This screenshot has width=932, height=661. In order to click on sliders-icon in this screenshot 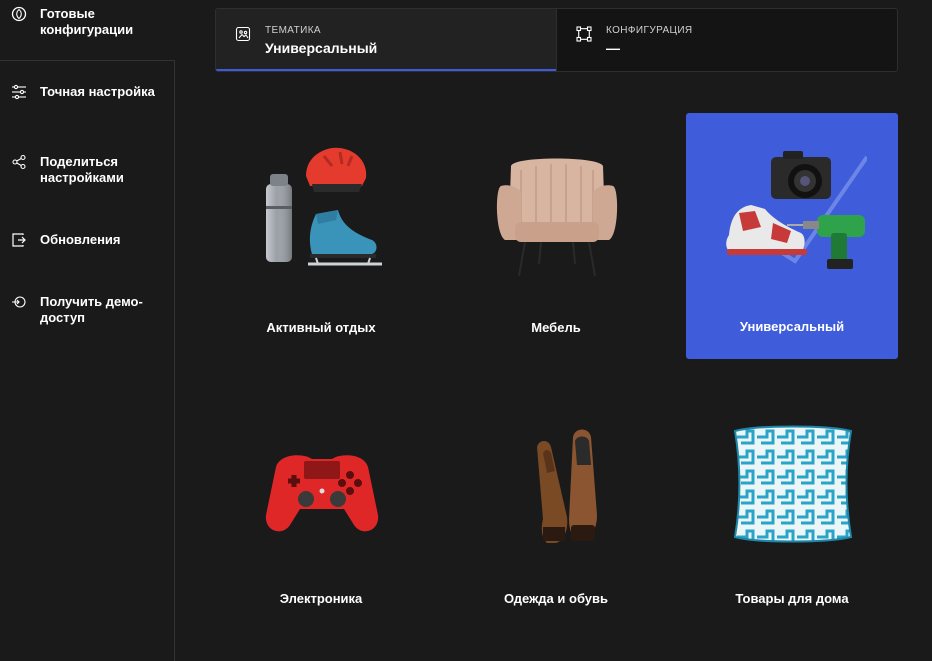, I will do `click(19, 92)`.